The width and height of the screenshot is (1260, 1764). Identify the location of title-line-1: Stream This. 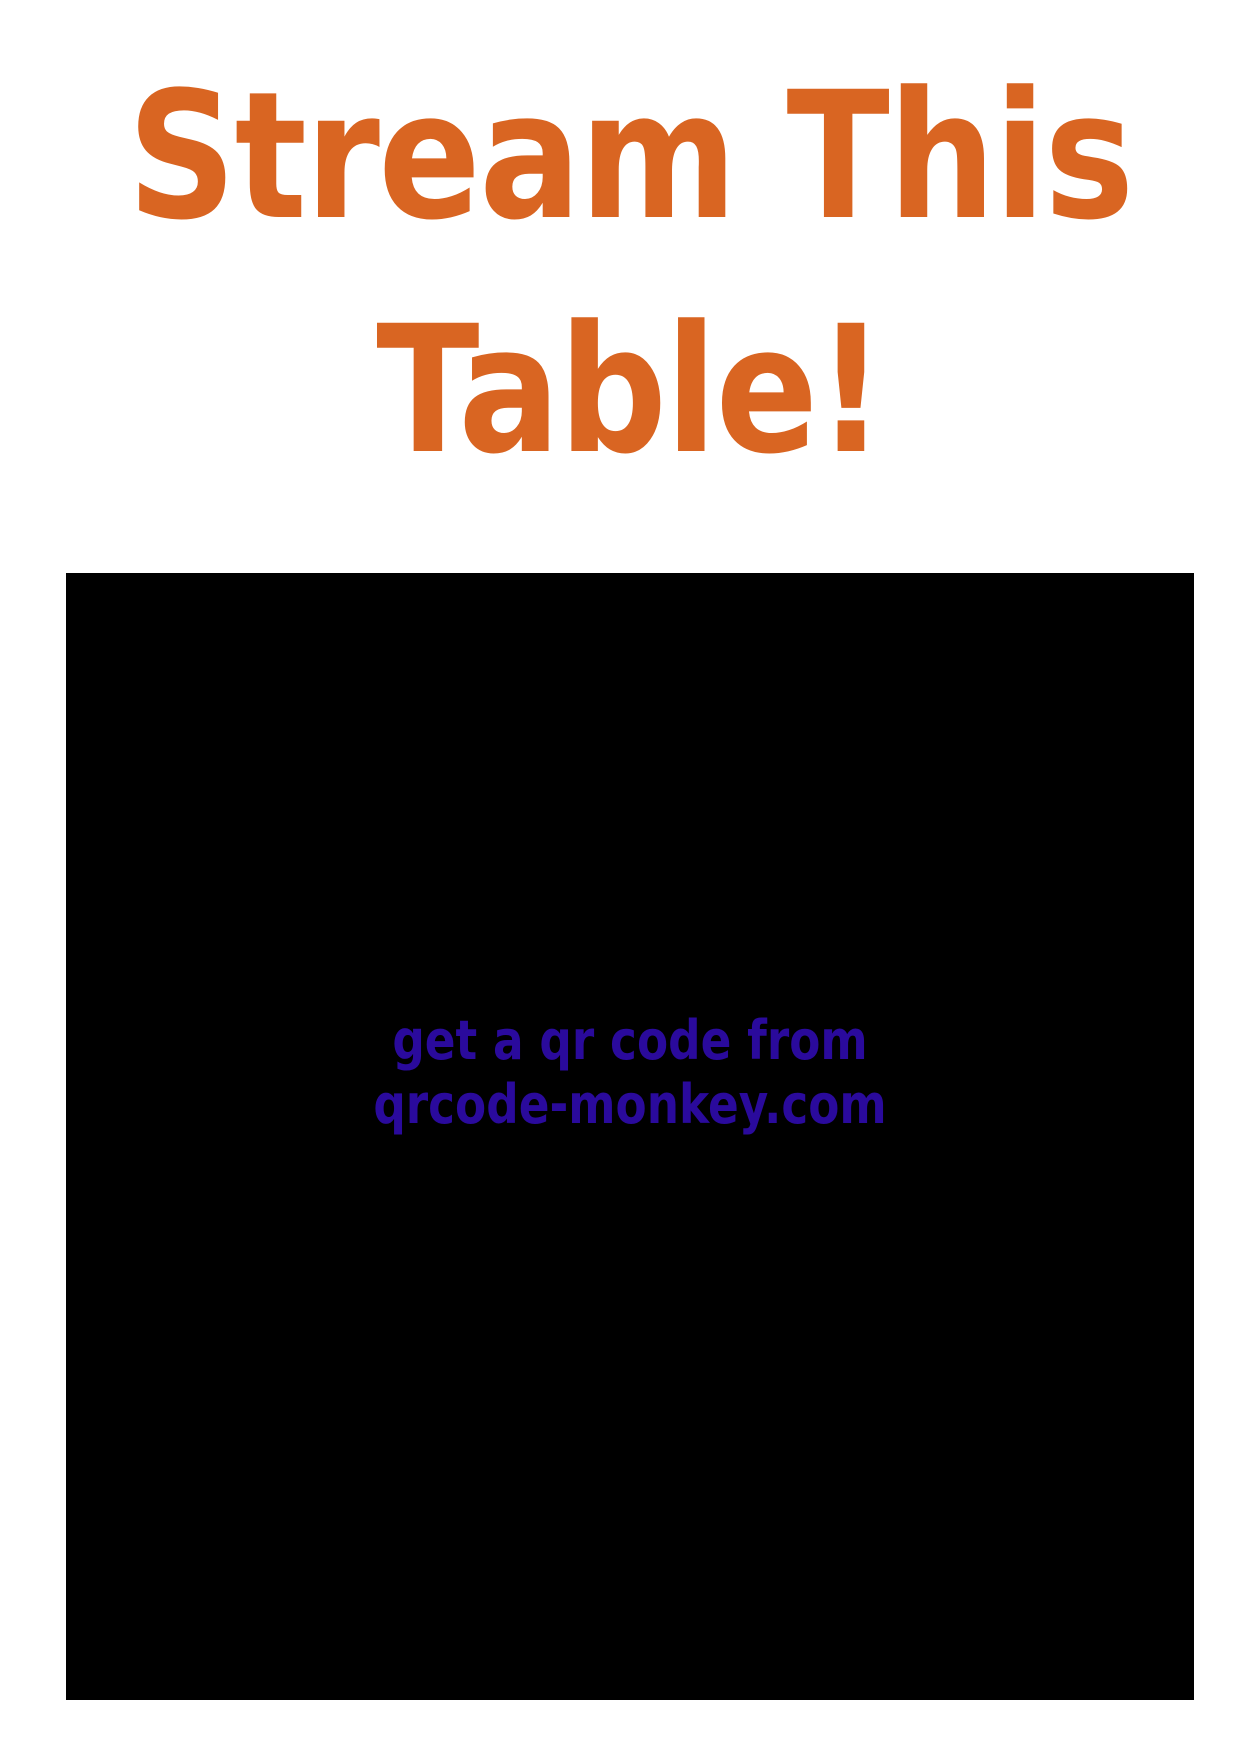
(630, 156).